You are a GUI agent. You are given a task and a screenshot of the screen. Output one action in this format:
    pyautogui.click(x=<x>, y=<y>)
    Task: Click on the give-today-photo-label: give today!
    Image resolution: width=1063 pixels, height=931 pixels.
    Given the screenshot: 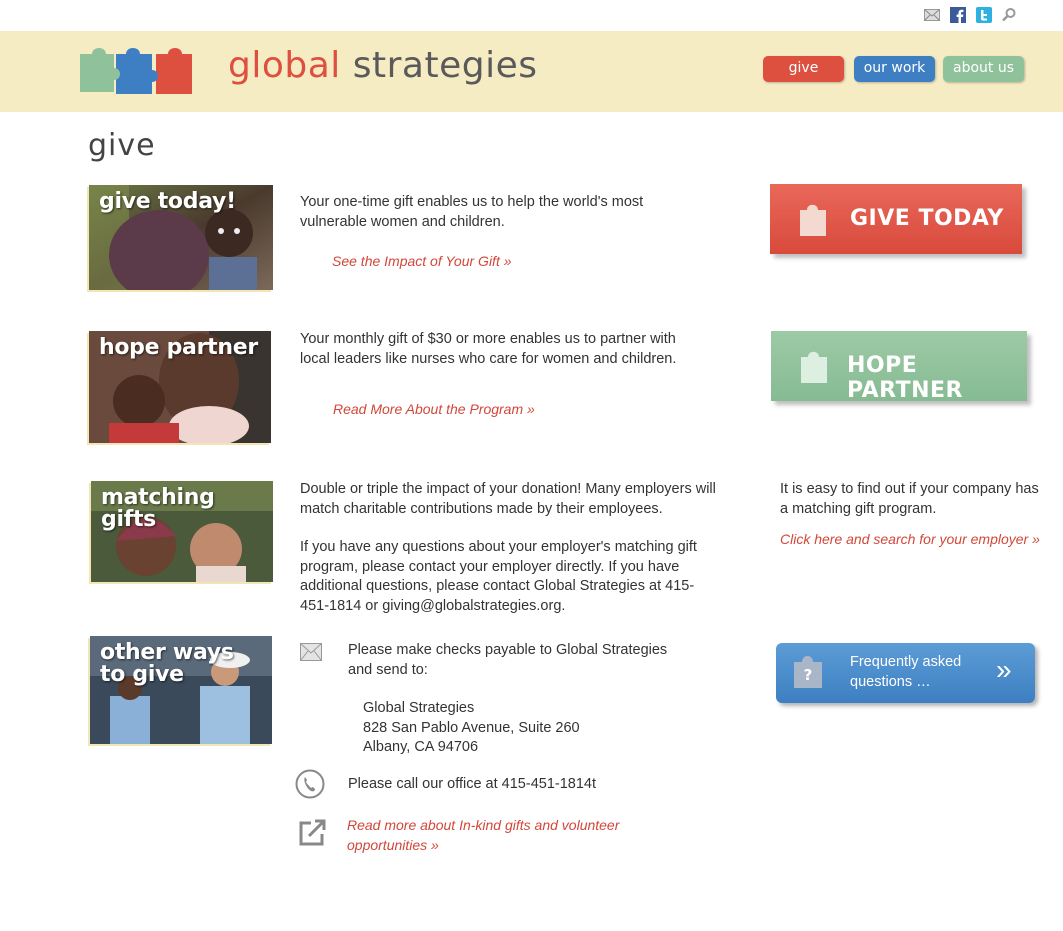 What is the action you would take?
    pyautogui.click(x=167, y=201)
    